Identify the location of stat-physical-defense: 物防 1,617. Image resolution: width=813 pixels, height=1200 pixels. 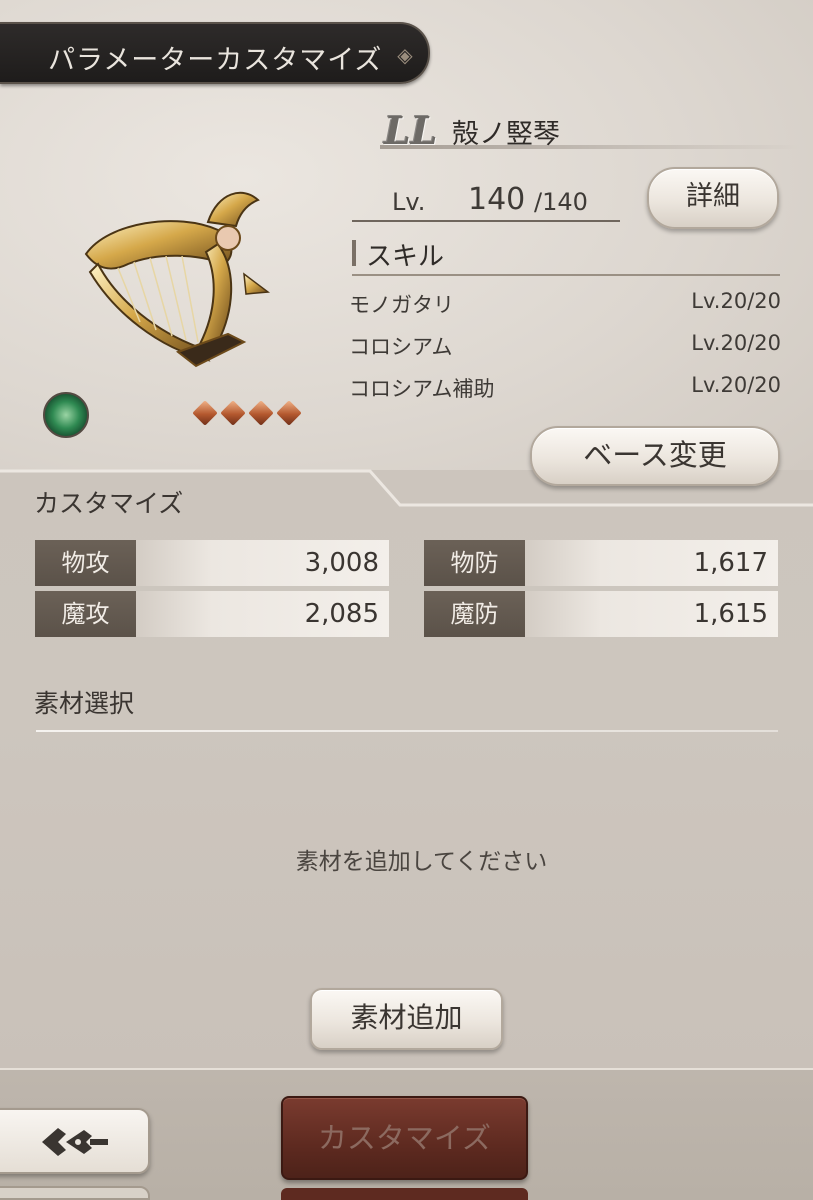
(601, 563).